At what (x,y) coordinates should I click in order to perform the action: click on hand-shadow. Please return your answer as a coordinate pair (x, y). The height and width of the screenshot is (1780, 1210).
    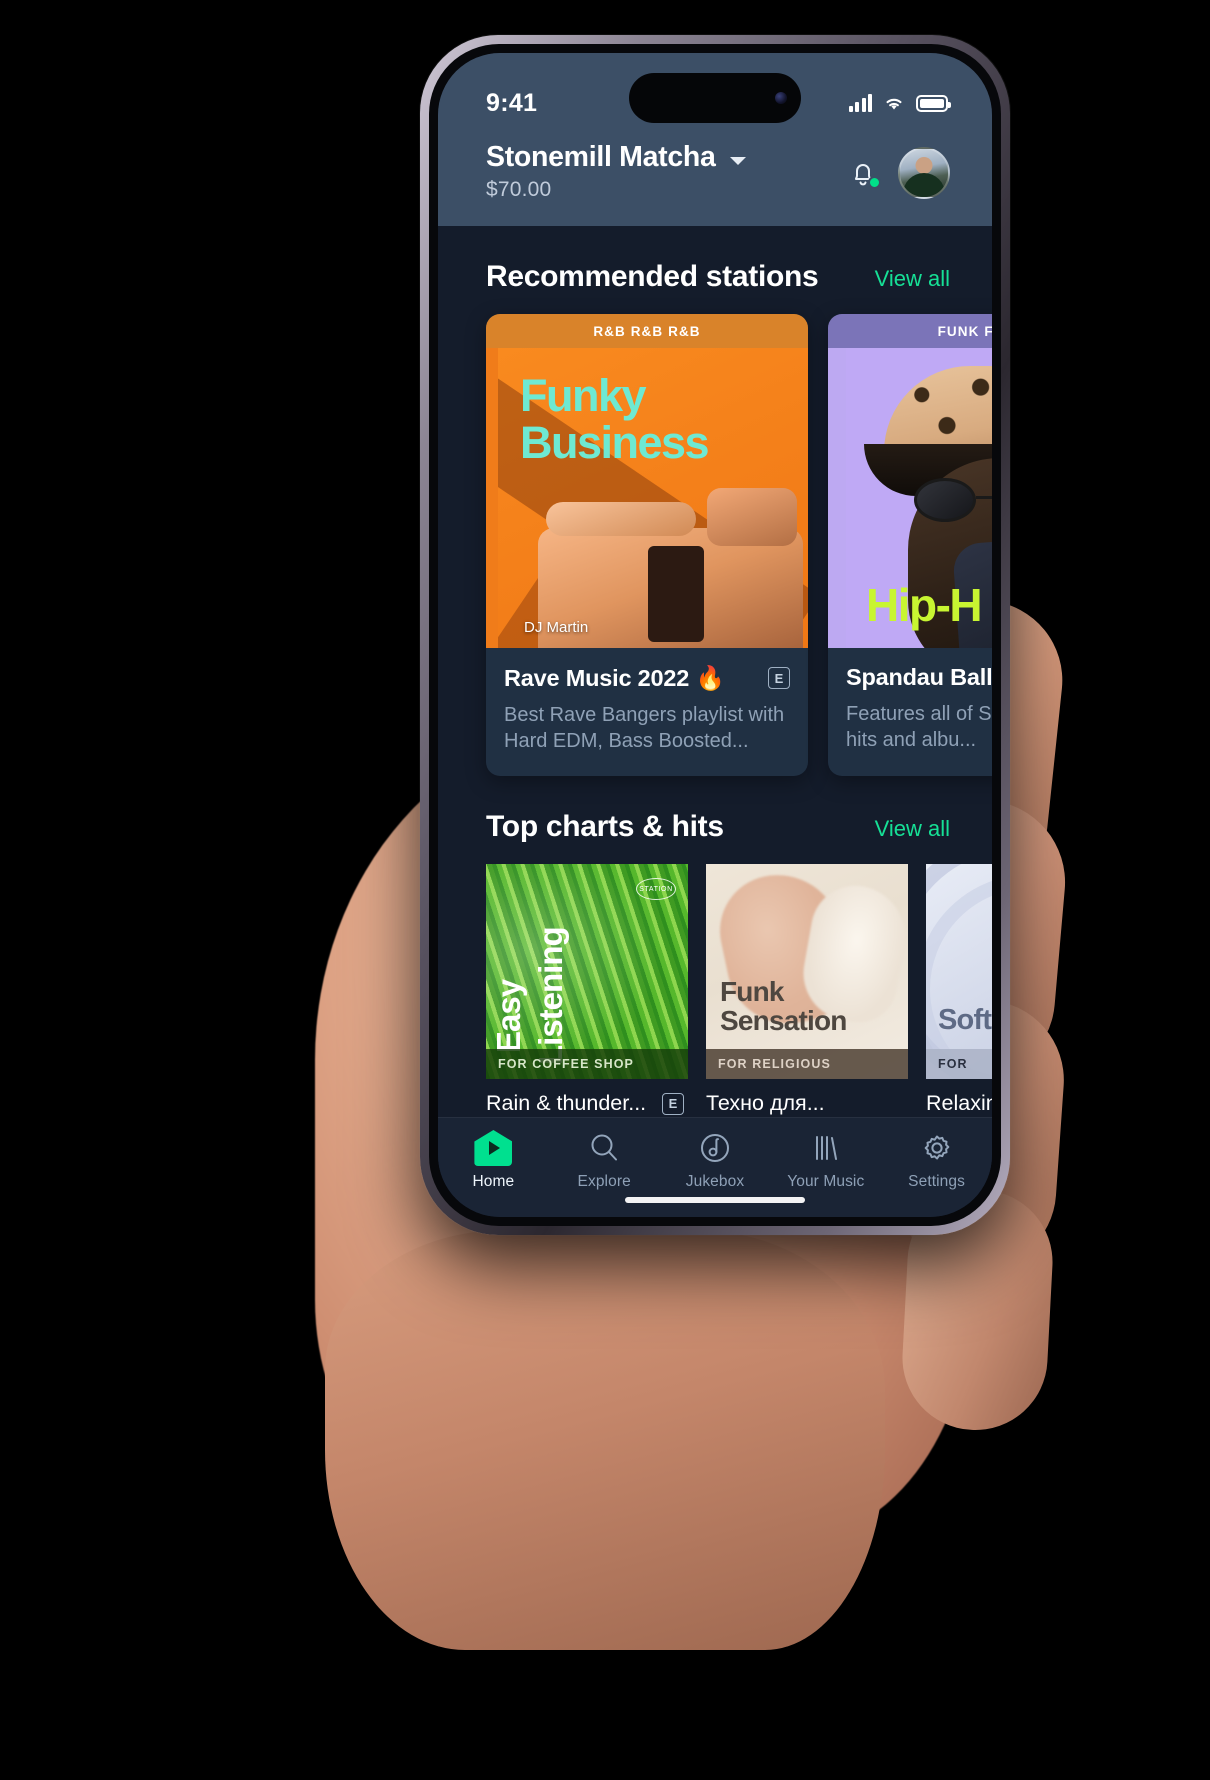
    Looking at the image, I should click on (857, 1580).